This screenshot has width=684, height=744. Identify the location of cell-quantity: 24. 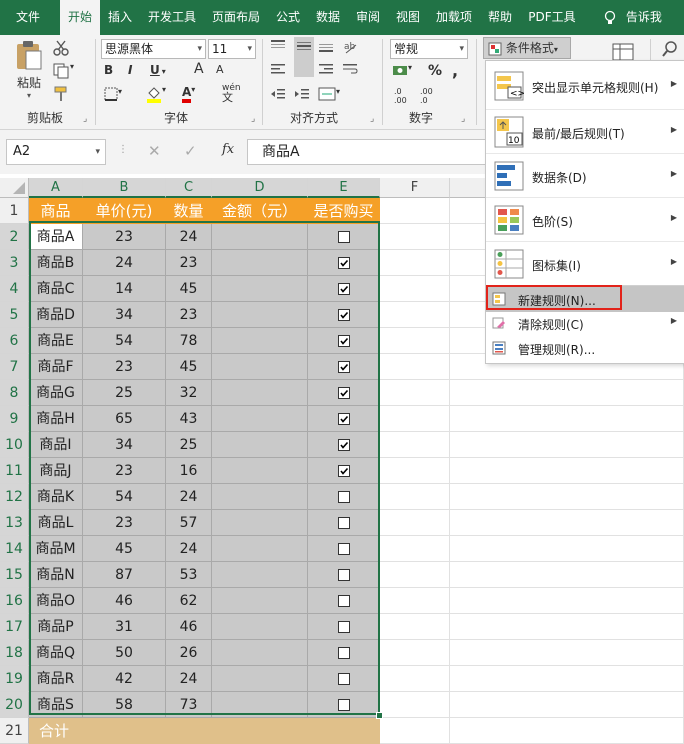
(189, 679).